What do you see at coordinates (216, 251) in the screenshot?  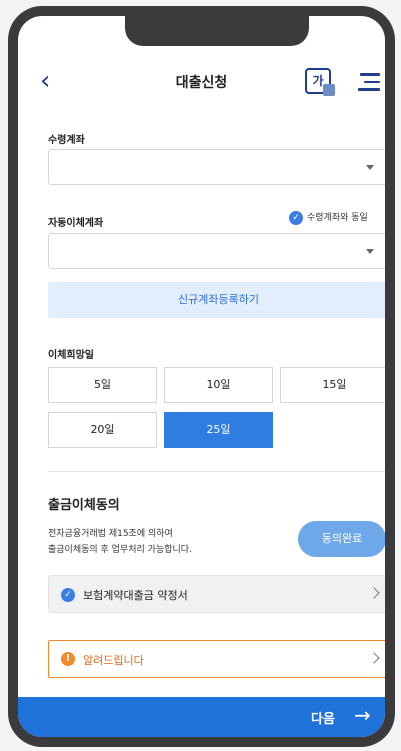 I see `auto-transfer-account-select` at bounding box center [216, 251].